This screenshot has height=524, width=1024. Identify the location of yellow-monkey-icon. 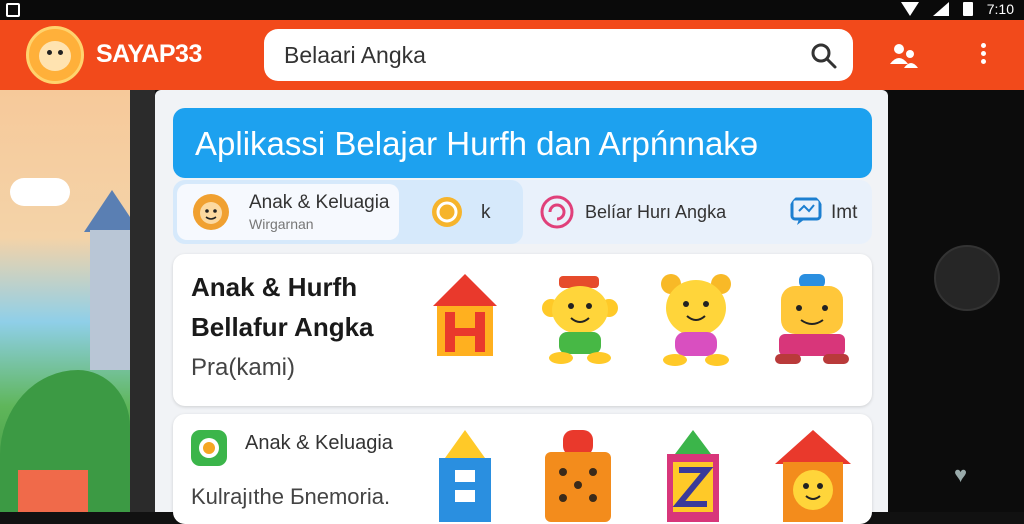
(580, 320).